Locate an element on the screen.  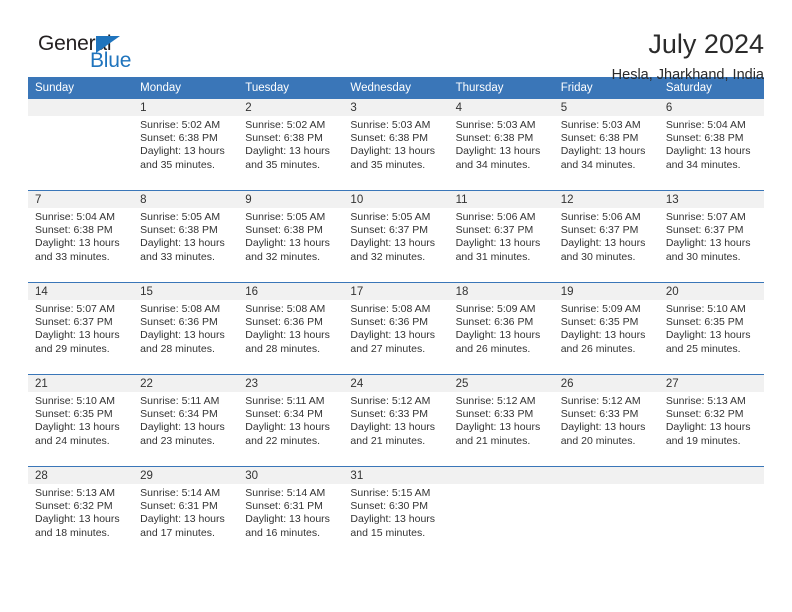
daylight-text-line2: and 32 minutes. is located at coordinates (282, 256).